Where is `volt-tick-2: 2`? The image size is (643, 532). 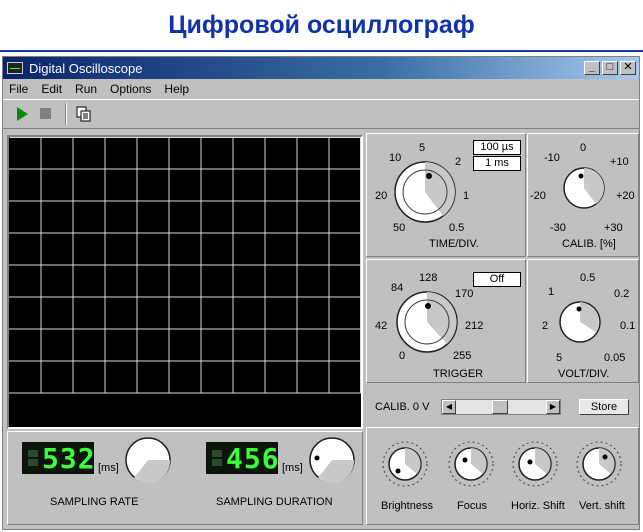 volt-tick-2: 2 is located at coordinates (545, 326).